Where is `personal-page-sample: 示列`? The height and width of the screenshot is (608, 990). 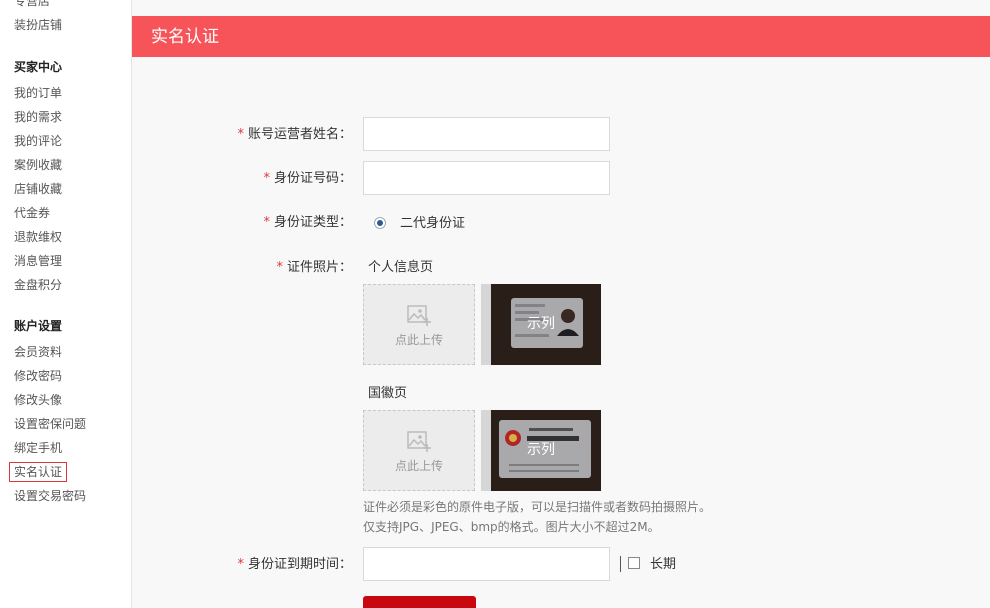
personal-page-sample: 示列 is located at coordinates (541, 324).